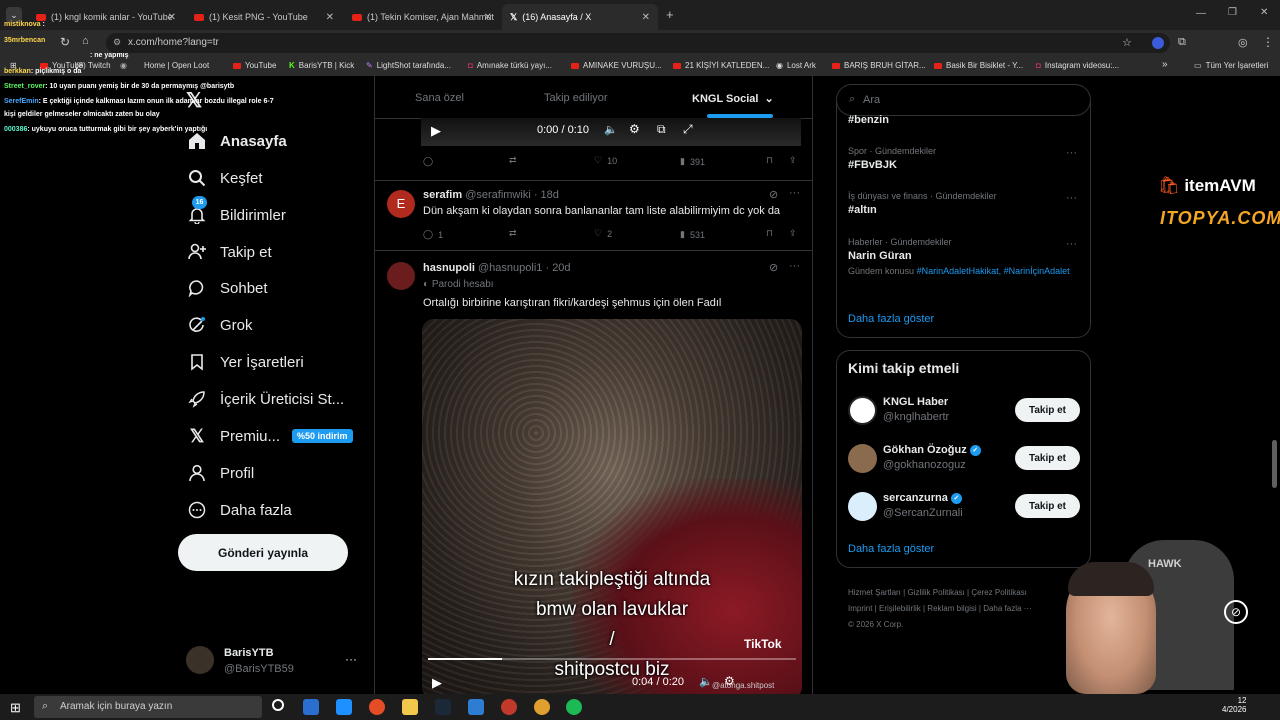 This screenshot has width=1280, height=720. What do you see at coordinates (401, 204) in the screenshot?
I see `avatar: E` at bounding box center [401, 204].